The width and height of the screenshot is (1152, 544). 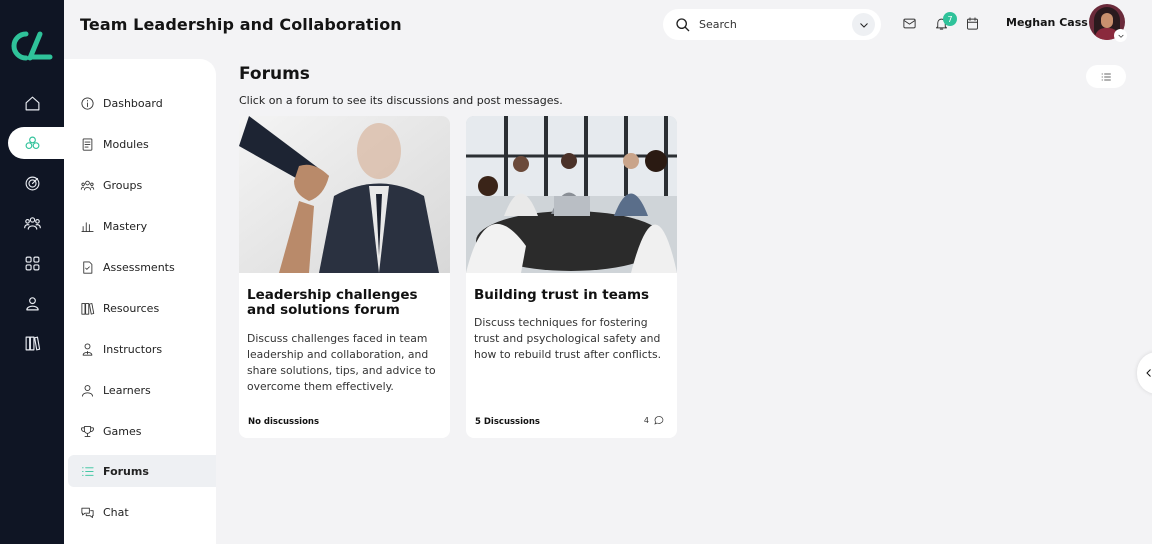 What do you see at coordinates (1148, 373) in the screenshot?
I see `chevron-left-icon` at bounding box center [1148, 373].